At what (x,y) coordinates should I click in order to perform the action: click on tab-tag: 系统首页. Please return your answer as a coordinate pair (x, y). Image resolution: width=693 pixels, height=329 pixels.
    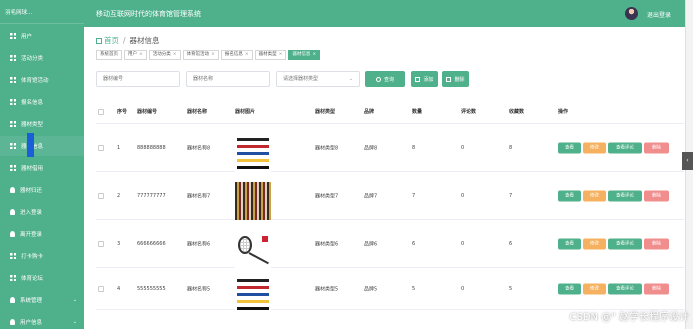
    Looking at the image, I should click on (109, 55).